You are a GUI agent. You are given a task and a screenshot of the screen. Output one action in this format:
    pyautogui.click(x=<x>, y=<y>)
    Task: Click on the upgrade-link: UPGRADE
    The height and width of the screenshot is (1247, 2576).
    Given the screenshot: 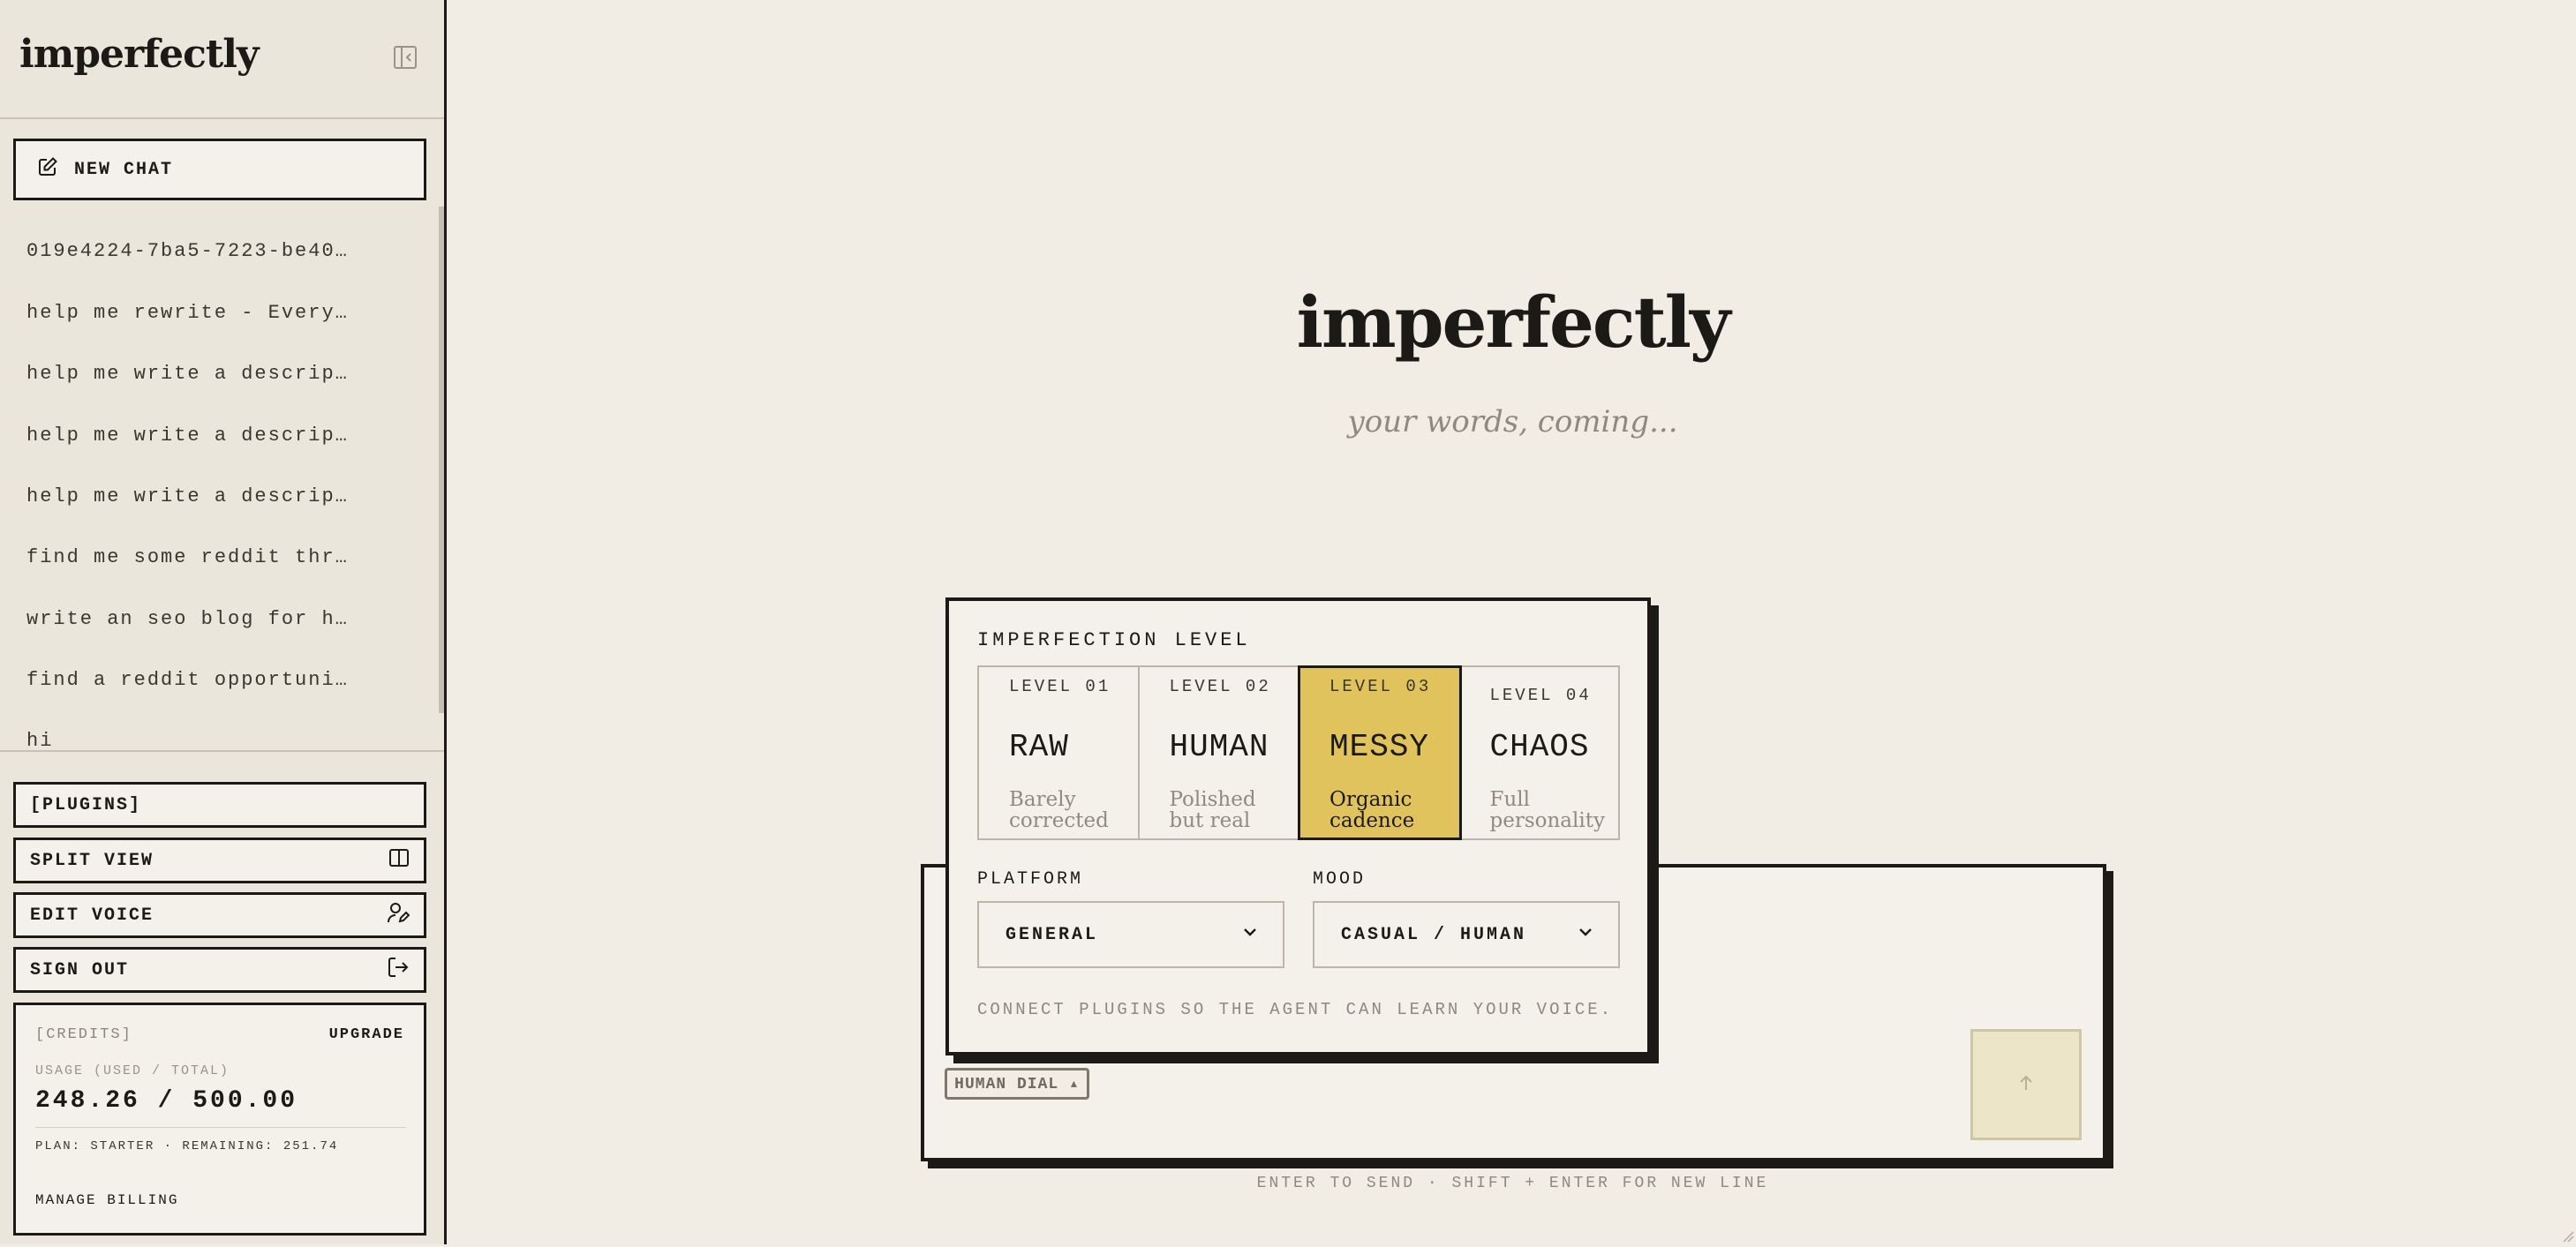 What is the action you would take?
    pyautogui.click(x=367, y=1034)
    